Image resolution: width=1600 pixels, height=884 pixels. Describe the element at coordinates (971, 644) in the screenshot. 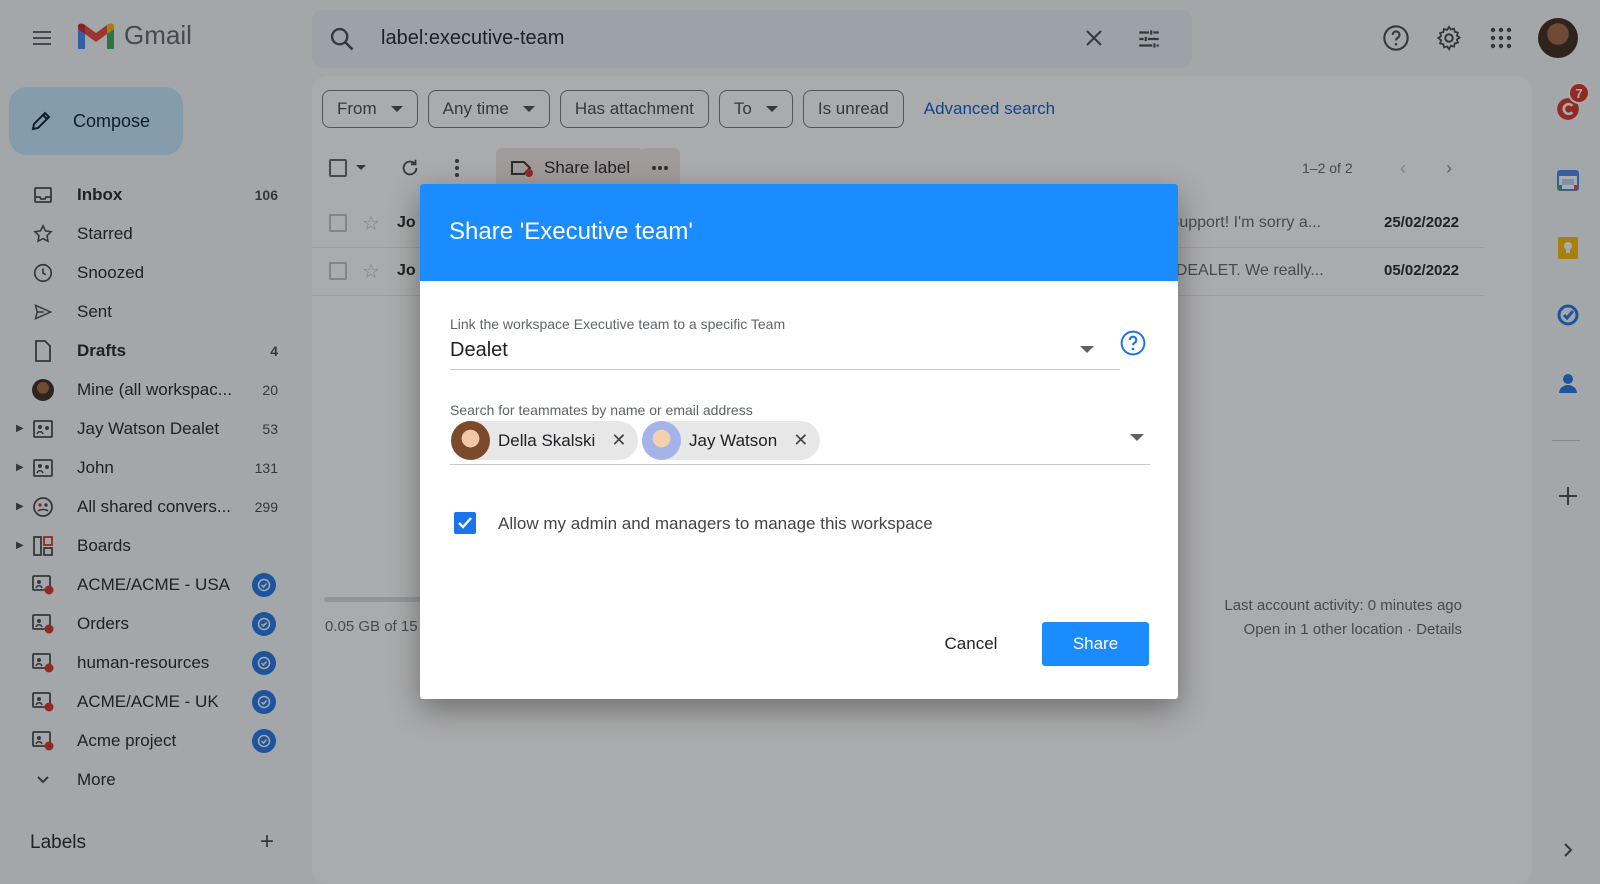

I see `cancel-button: Cancel` at that location.